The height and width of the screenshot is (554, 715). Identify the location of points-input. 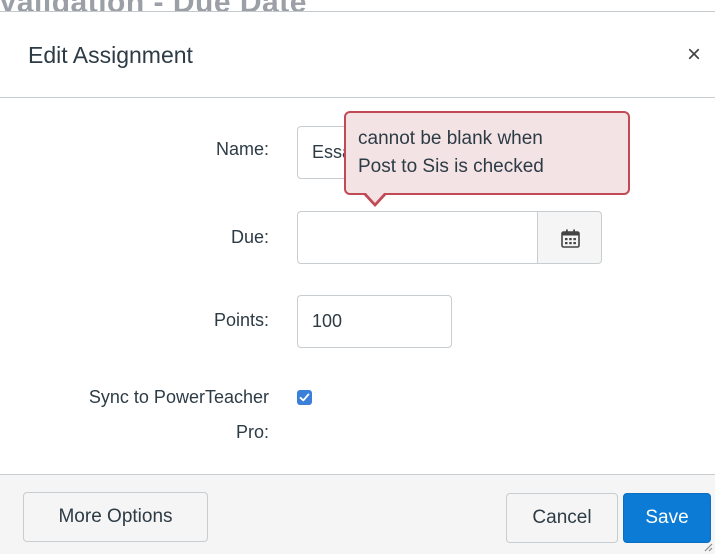
(374, 321).